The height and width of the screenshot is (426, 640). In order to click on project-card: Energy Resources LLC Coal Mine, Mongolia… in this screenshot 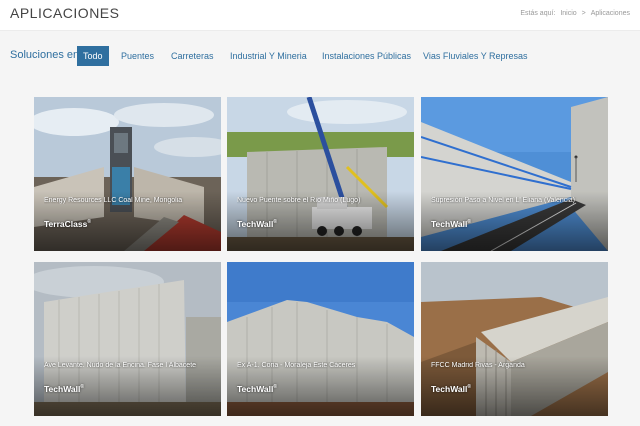, I will do `click(127, 174)`.